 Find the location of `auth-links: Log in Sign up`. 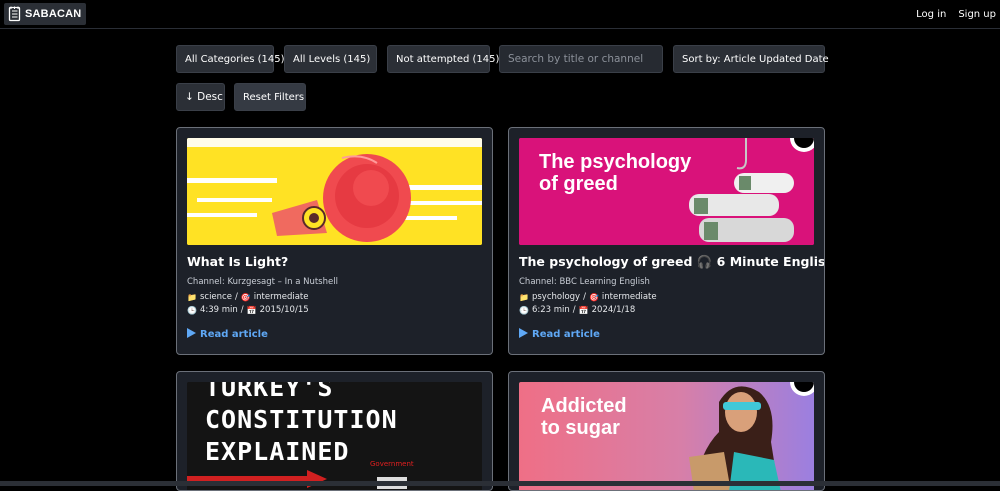

auth-links: Log in Sign up is located at coordinates (956, 14).